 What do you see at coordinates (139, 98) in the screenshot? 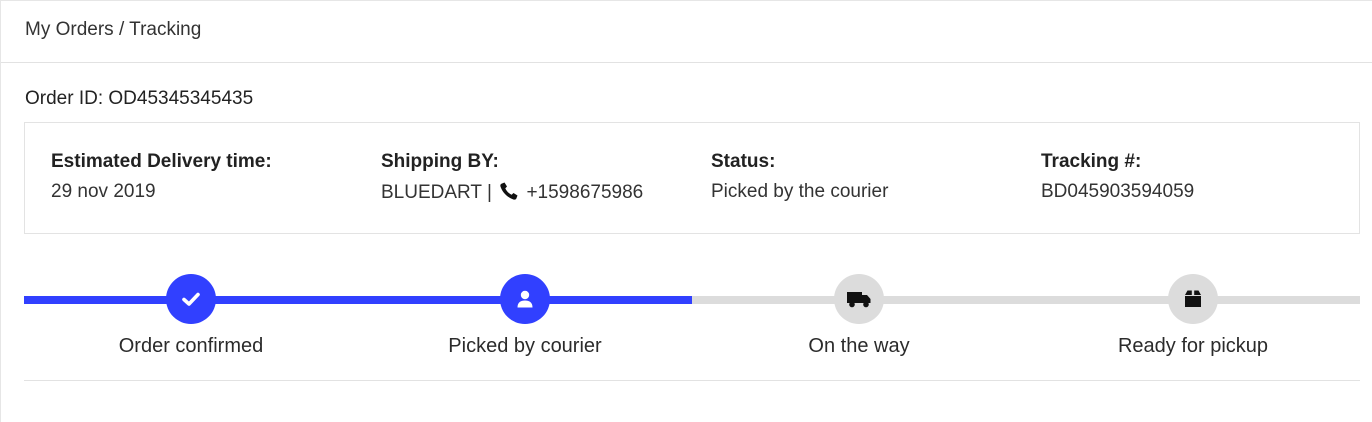
I see `order-id: Order ID: OD45345345435` at bounding box center [139, 98].